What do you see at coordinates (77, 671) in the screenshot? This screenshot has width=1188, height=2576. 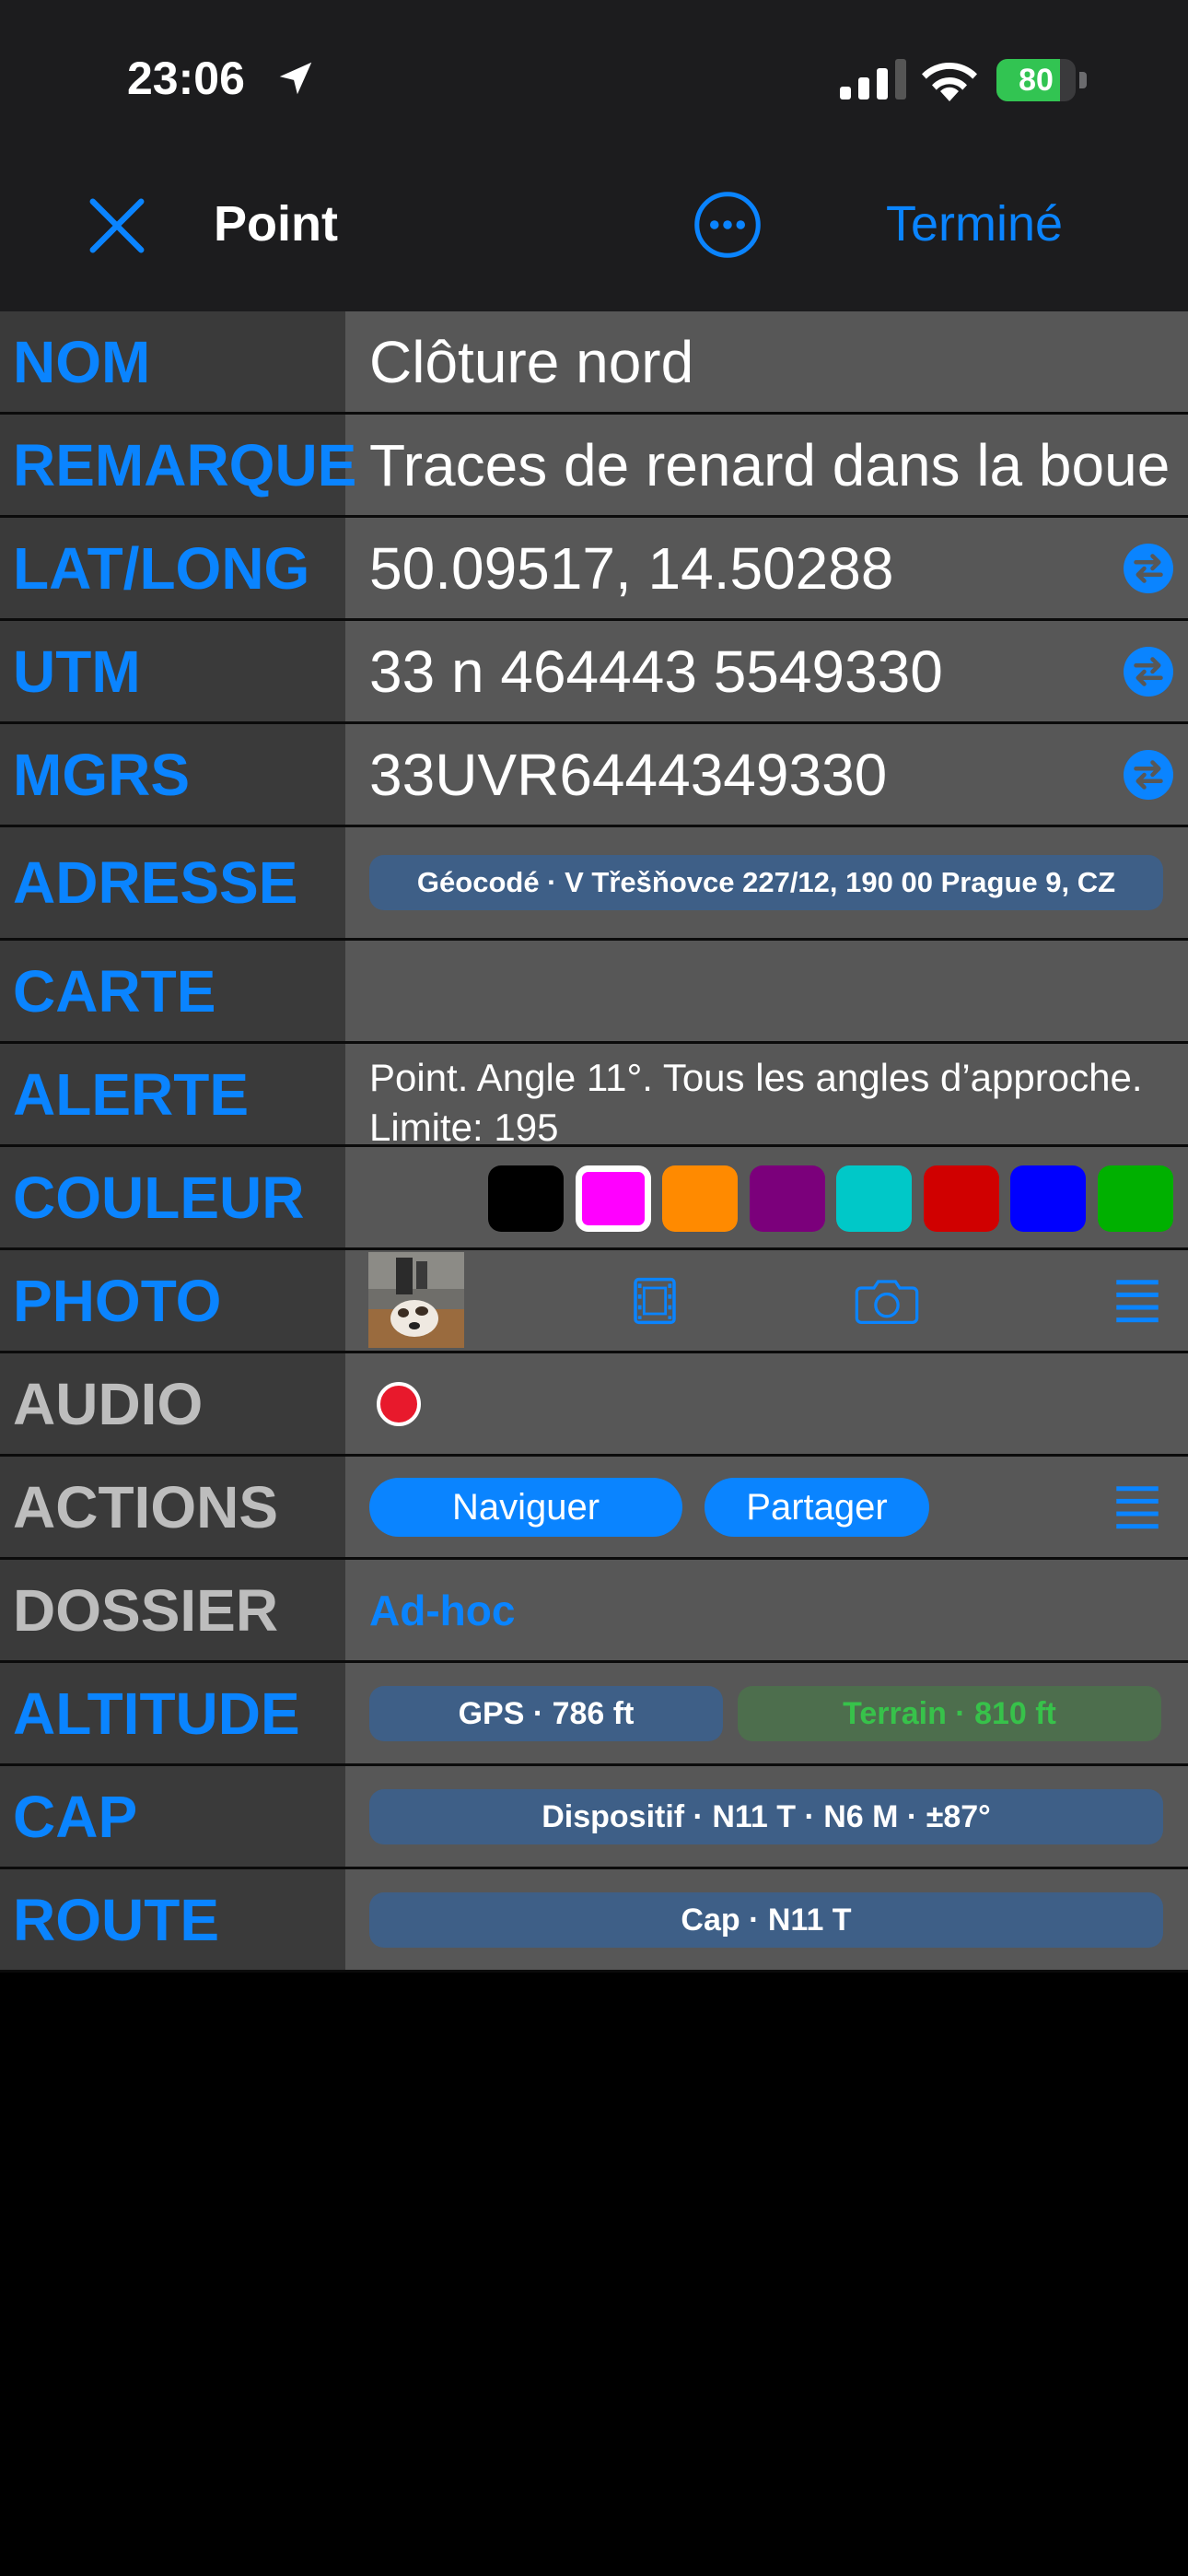 I see `row-label-utm: UTM` at bounding box center [77, 671].